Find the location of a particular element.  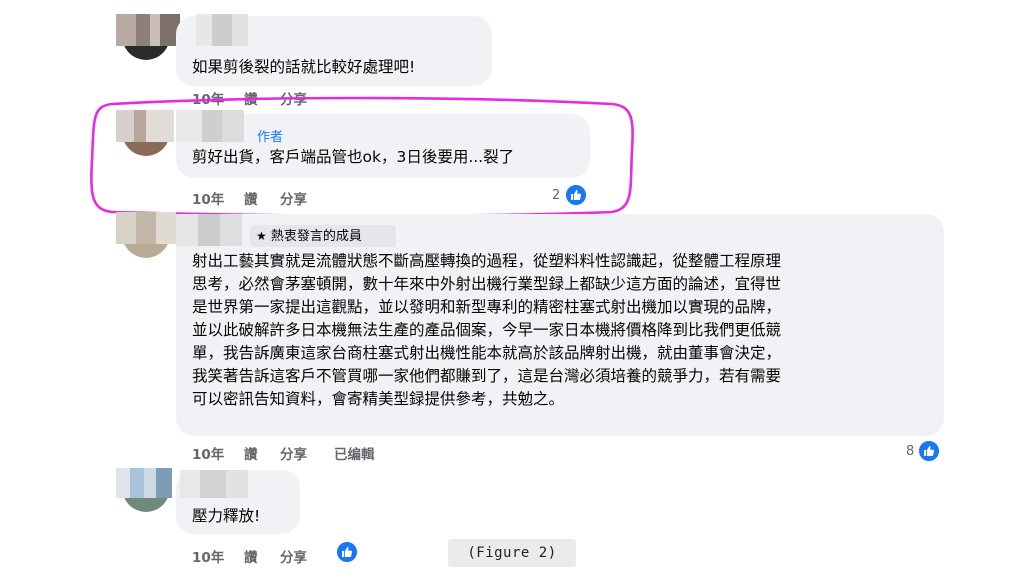

comment-text-line: 是世界第一家提出這觀點，並以發明和新型專利的精密柱塞式射出機加以實現的品牌， is located at coordinates (487, 307).